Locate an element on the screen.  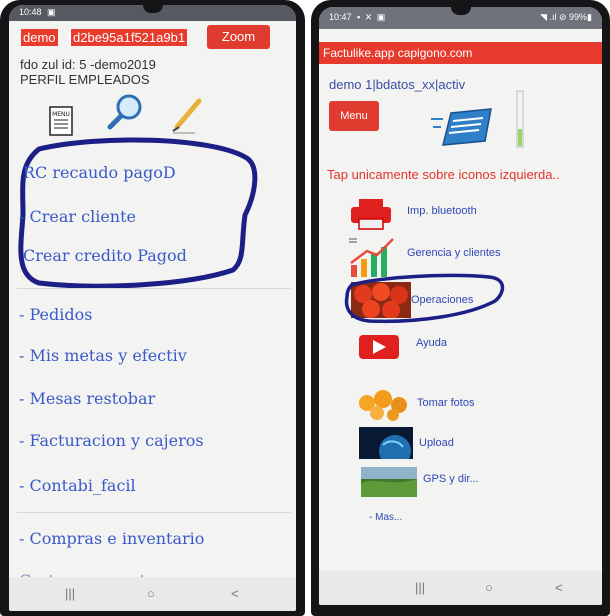
menu-icon-text: MENU is located at coordinates (61, 114).